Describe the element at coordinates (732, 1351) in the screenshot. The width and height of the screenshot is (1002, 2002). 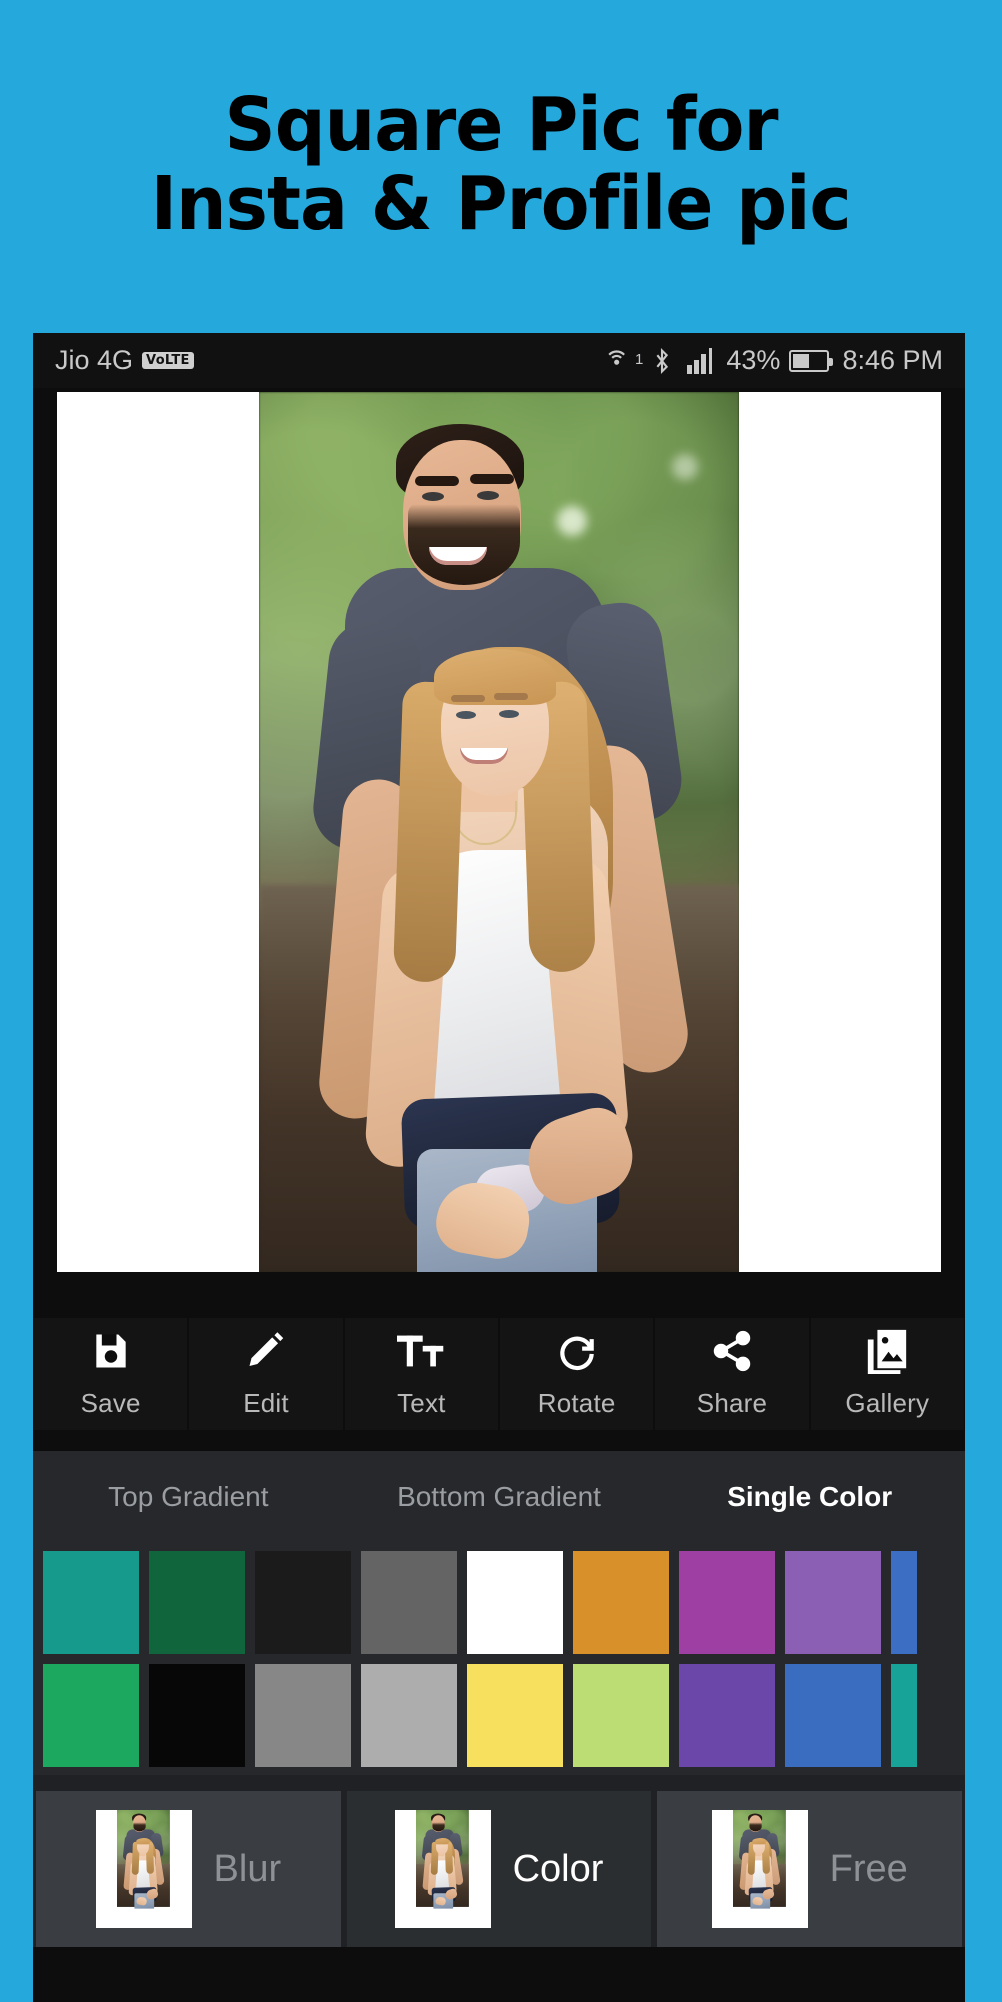
I see `share-nodes-icon` at that location.